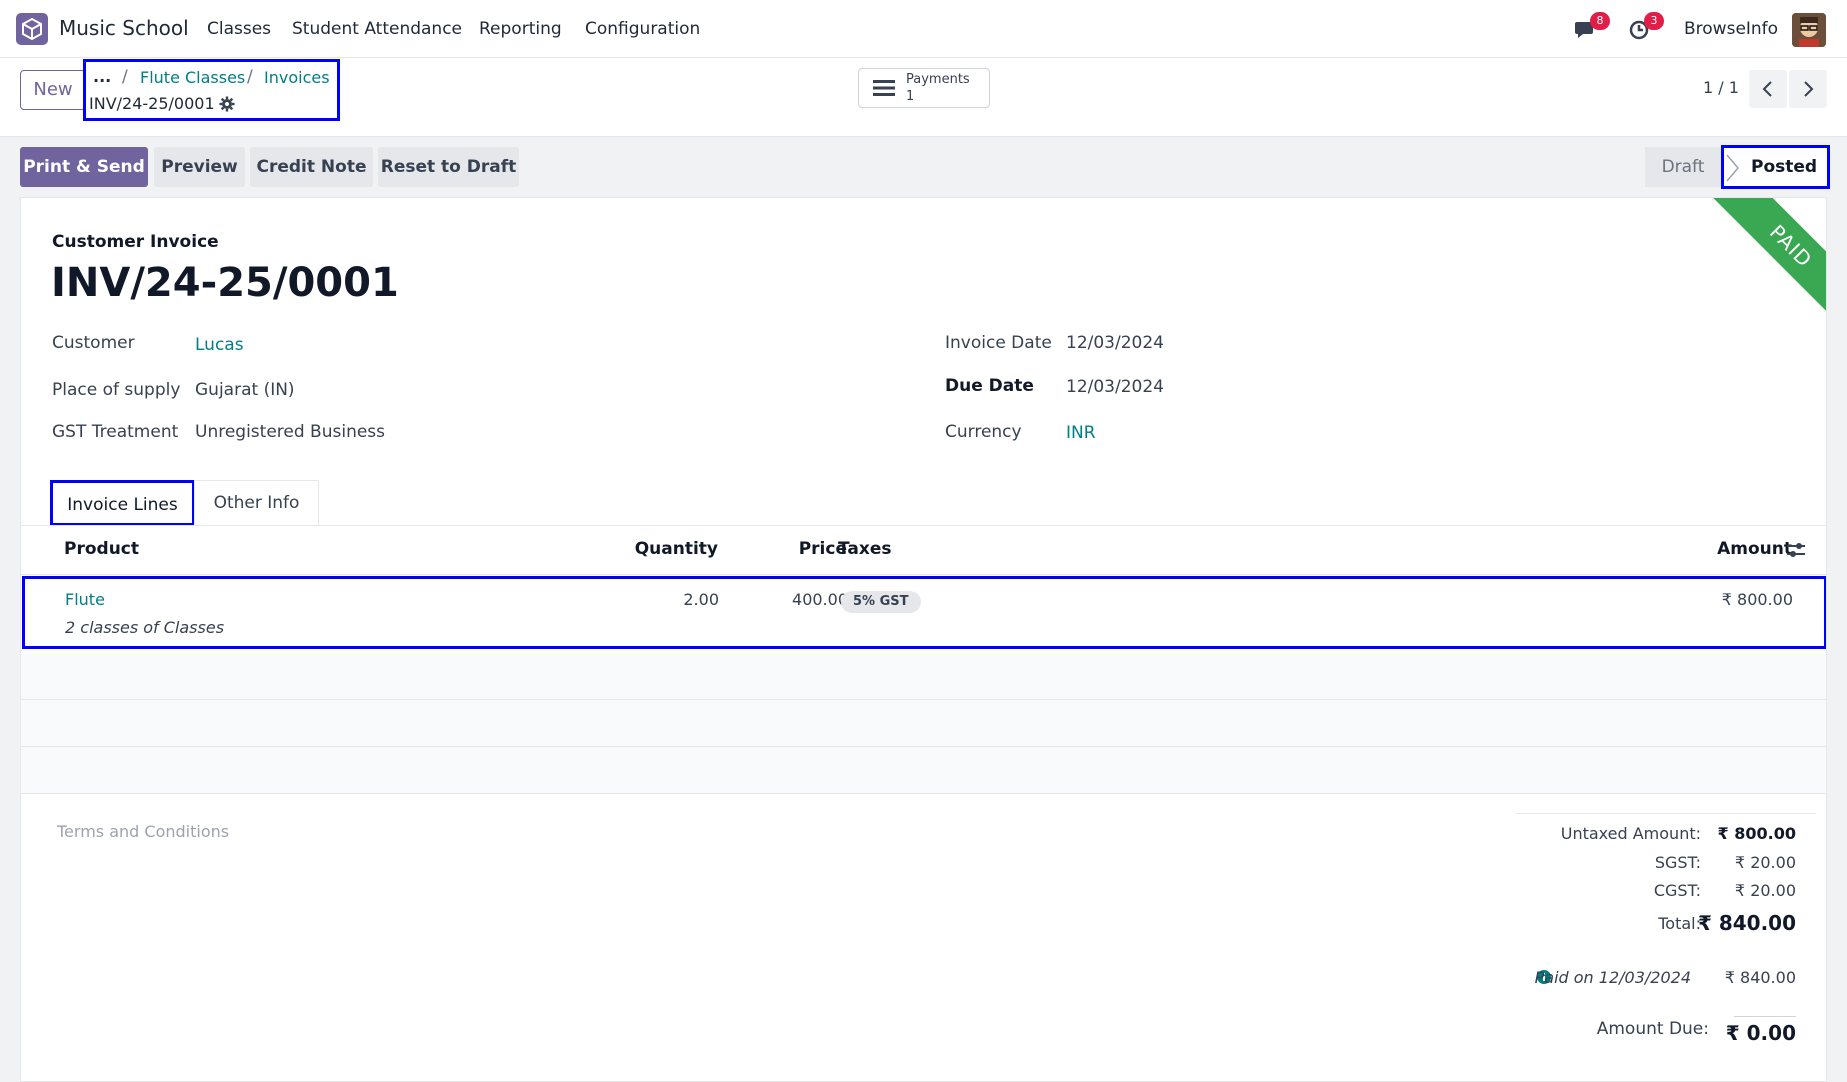  What do you see at coordinates (1765, 890) in the screenshot?
I see `cgst-value: ₹ 20.00` at bounding box center [1765, 890].